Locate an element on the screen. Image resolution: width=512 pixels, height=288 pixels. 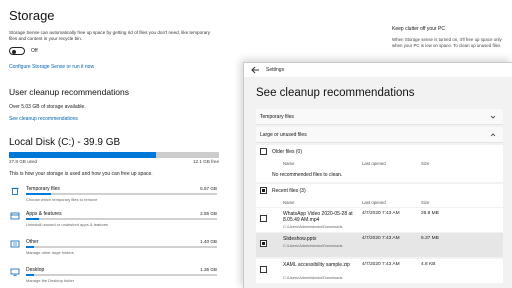
storage-sense-toggle is located at coordinates (17, 51).